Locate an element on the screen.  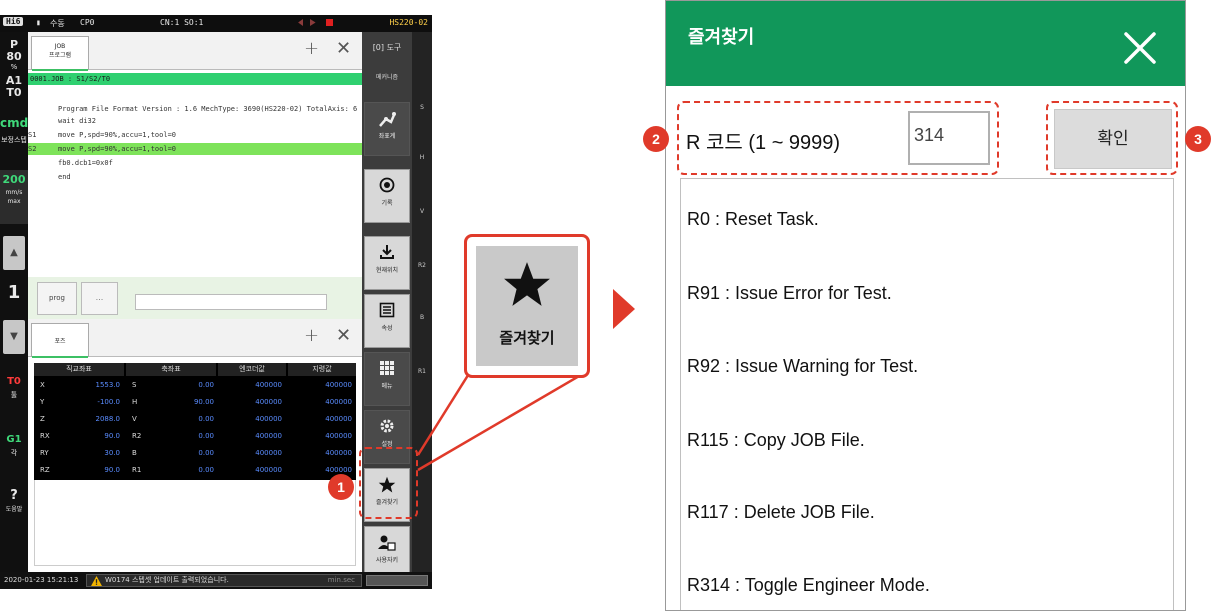
favorites-zoom-callout: 즐겨찾기 is located at coordinates (527, 306).